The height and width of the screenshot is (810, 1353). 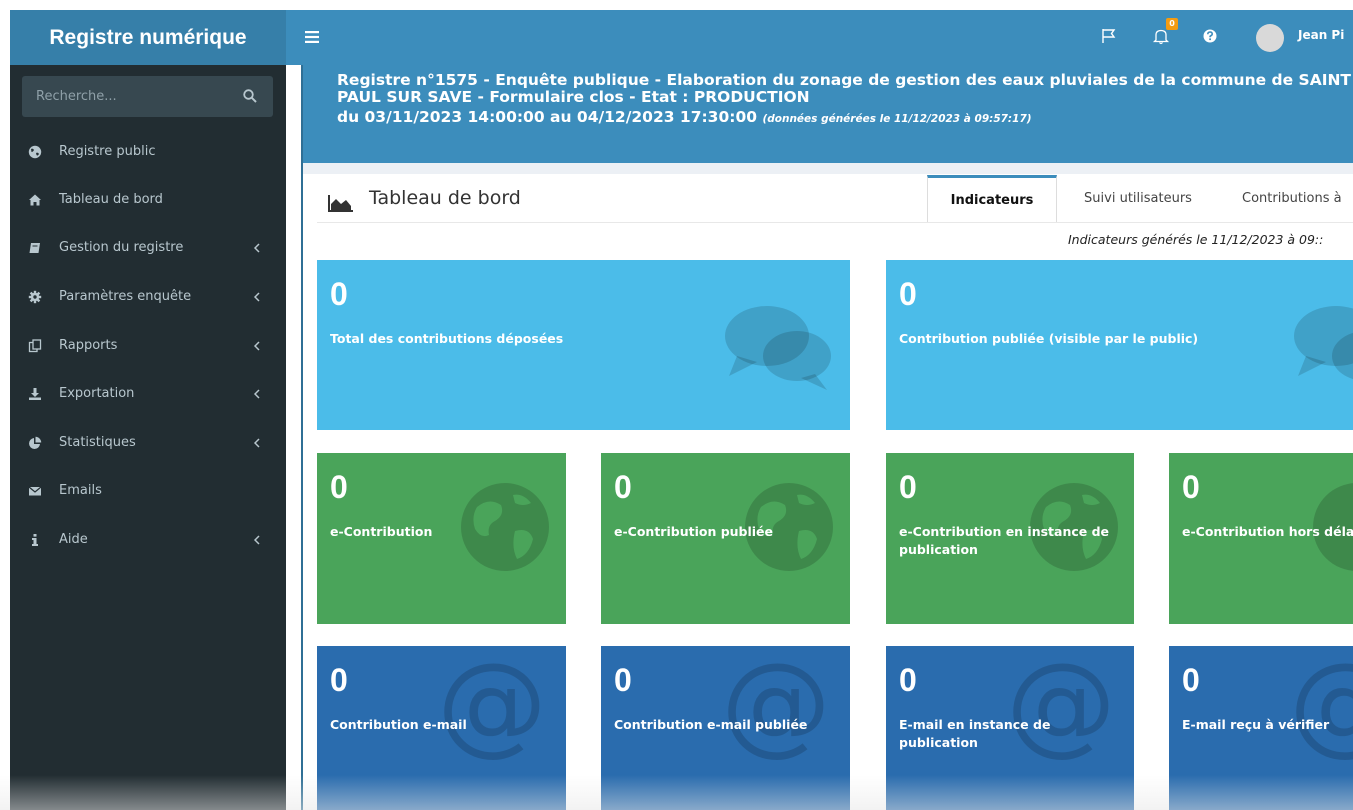 I want to click on tab-indicateurs: Indicateurs, so click(x=992, y=199).